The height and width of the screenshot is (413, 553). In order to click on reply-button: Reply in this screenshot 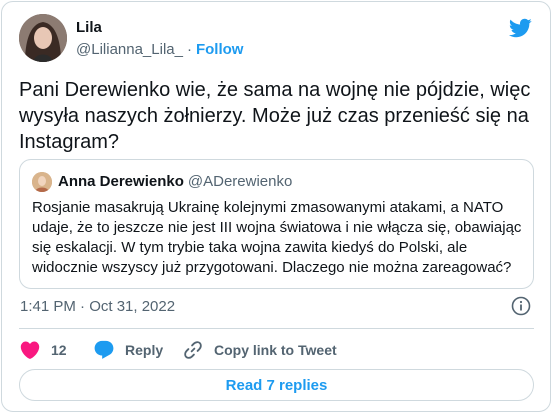, I will do `click(128, 350)`.